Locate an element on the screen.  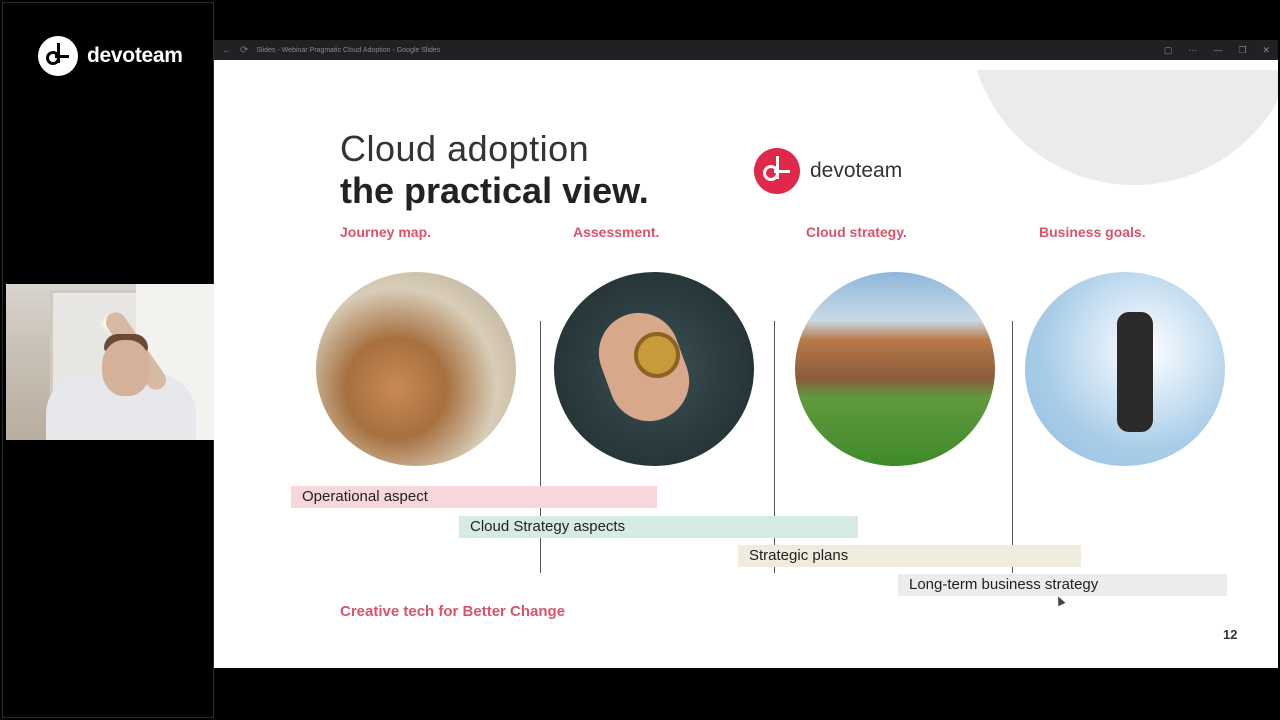
column-label-assessment: Assessment. is located at coordinates (616, 232).